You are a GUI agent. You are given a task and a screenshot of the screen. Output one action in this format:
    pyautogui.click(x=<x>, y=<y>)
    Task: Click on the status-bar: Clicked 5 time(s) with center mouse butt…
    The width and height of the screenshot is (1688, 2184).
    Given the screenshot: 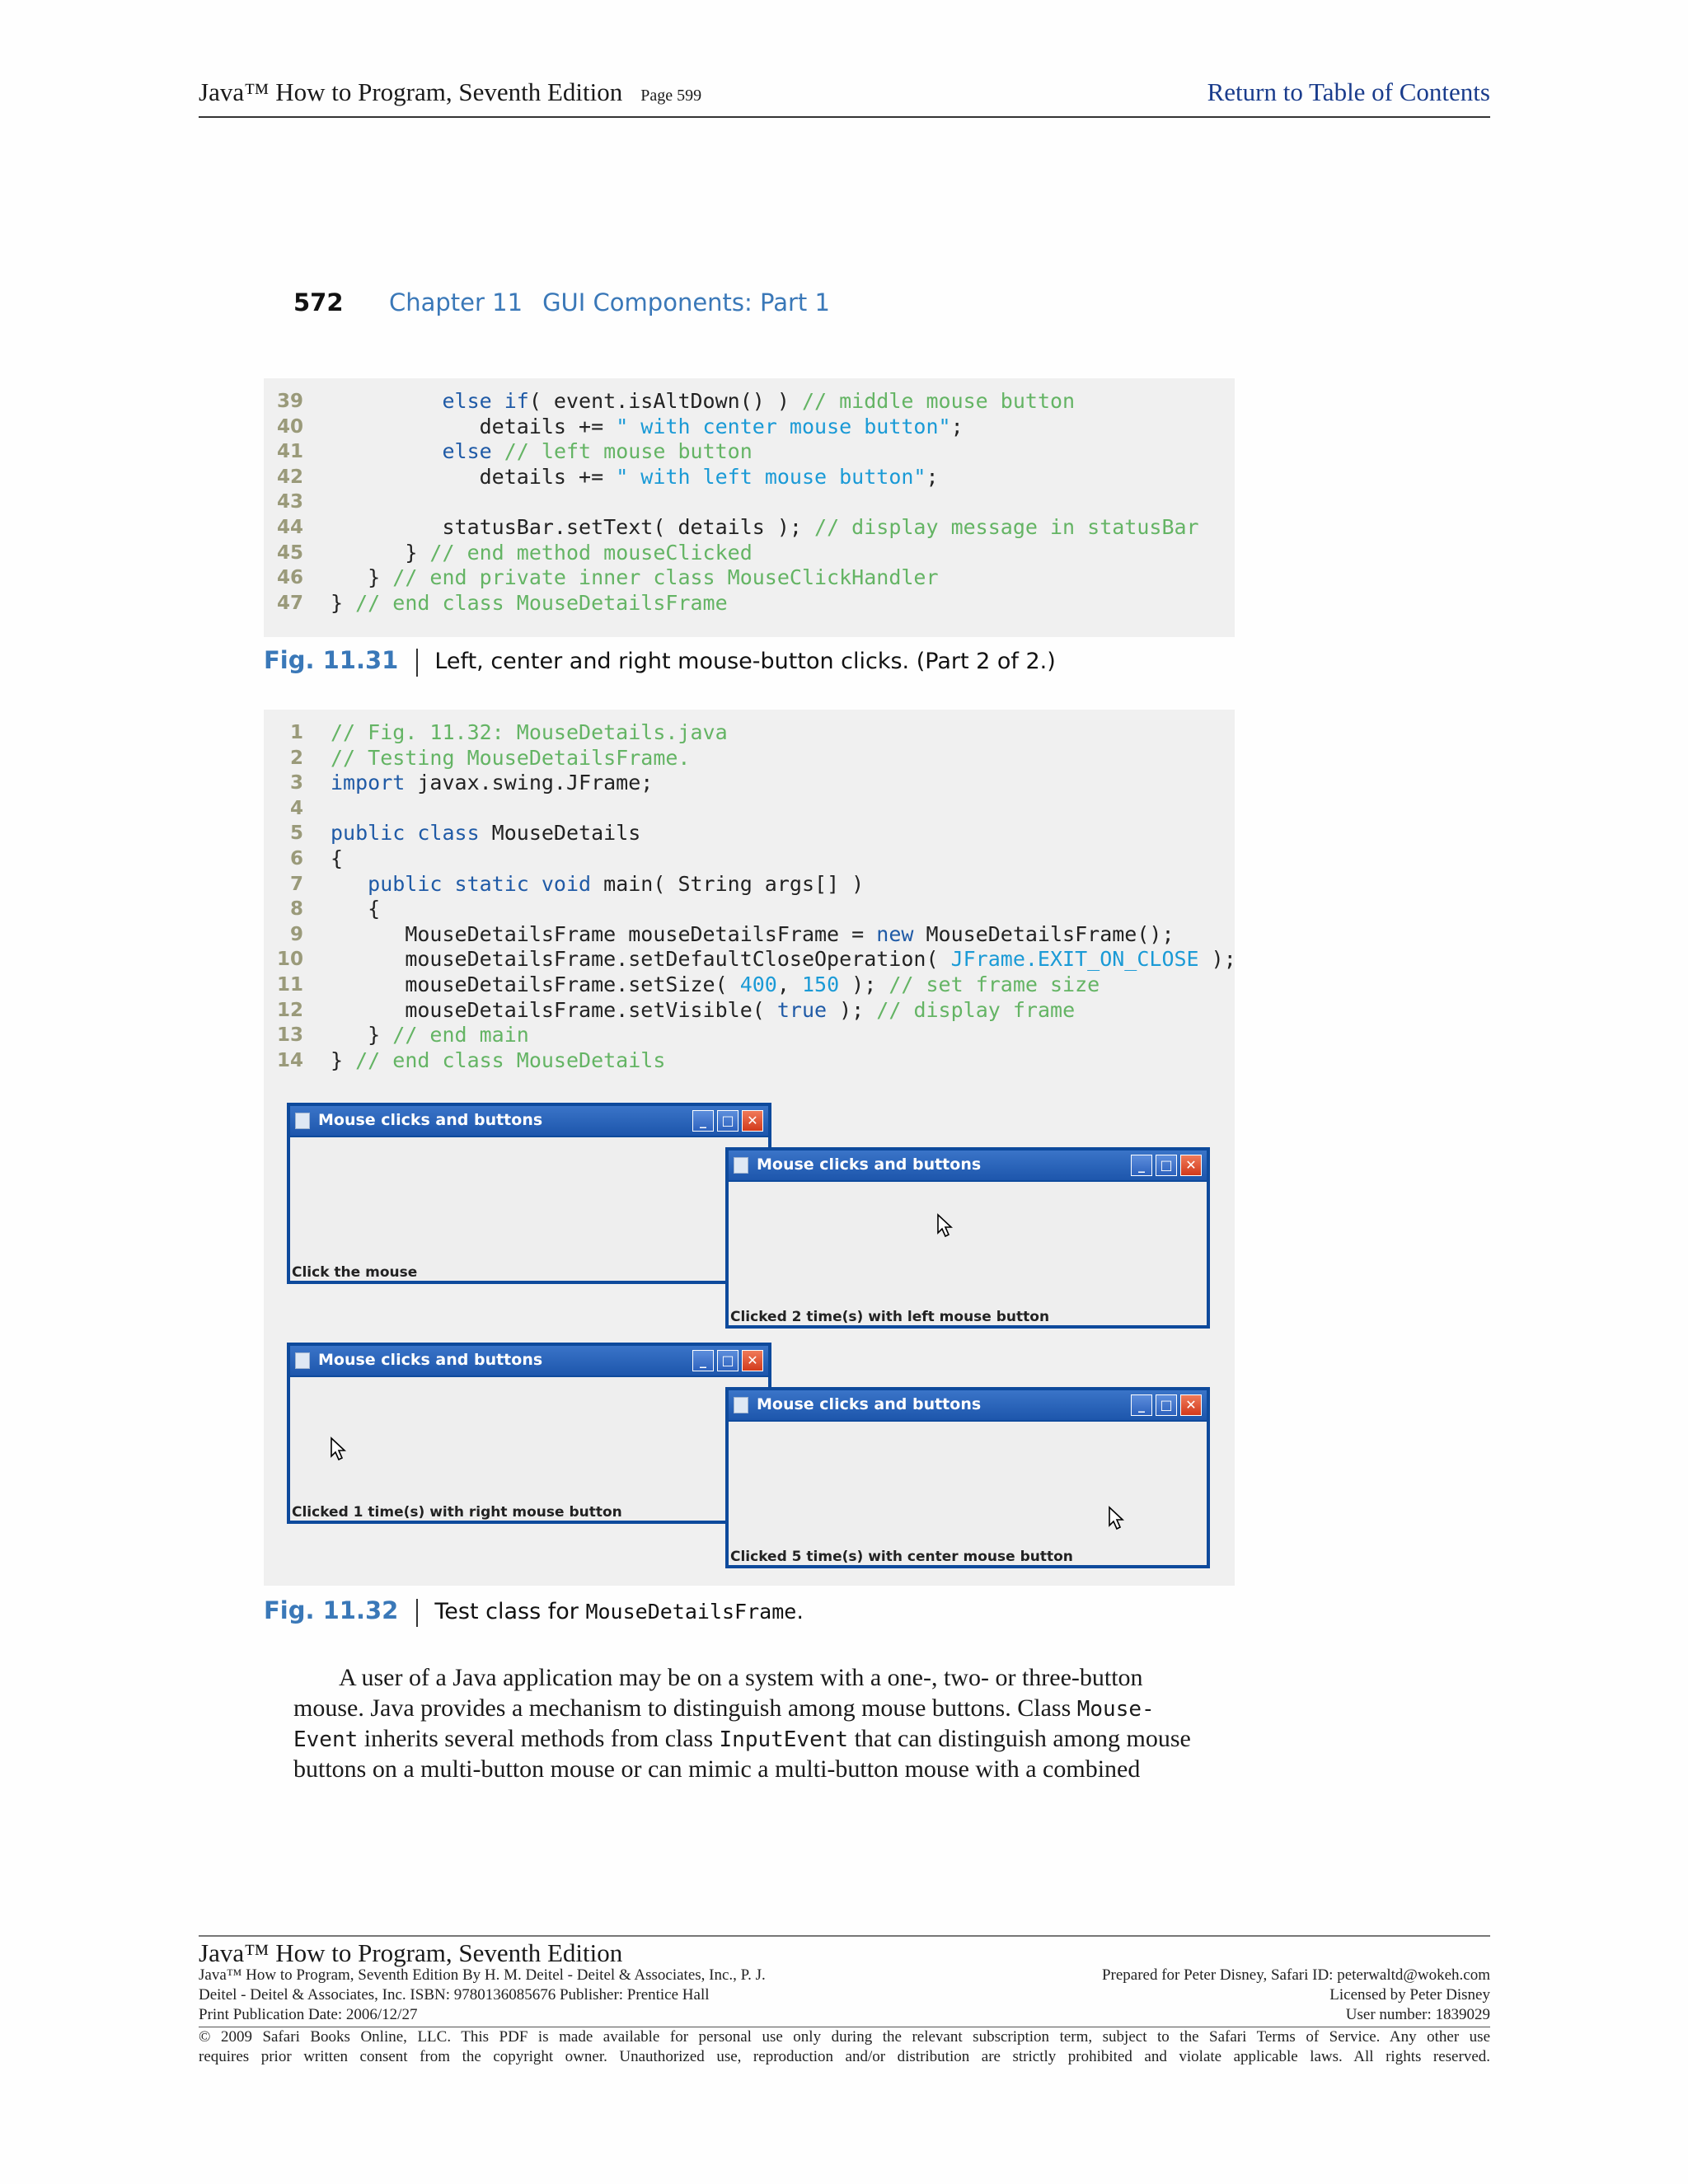 What is the action you would take?
    pyautogui.click(x=902, y=1557)
    